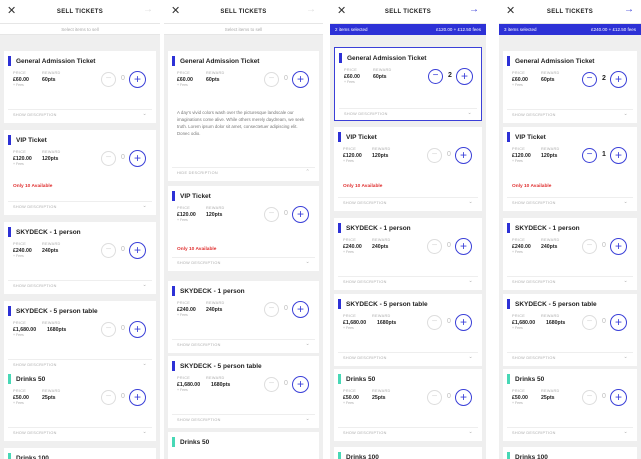  Describe the element at coordinates (520, 29) in the screenshot. I see `selection-count: 3 items selected` at that location.